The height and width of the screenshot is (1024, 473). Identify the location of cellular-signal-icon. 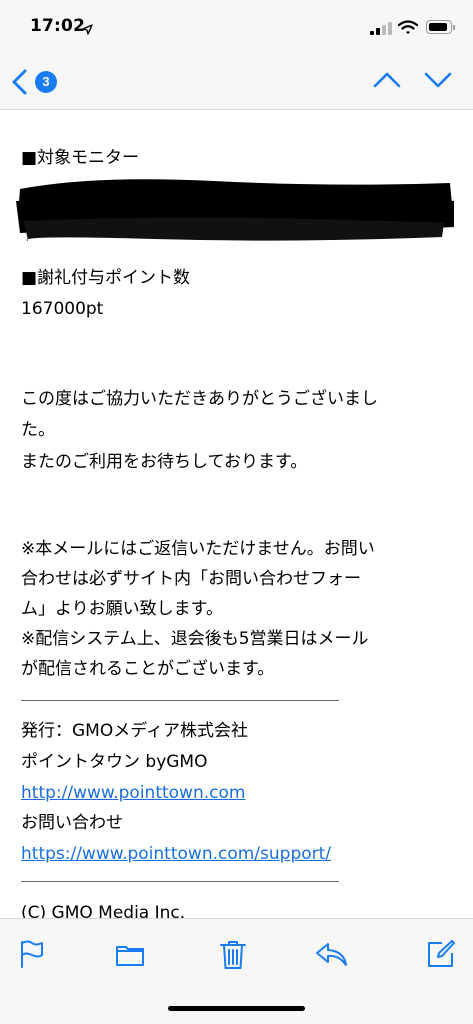
(381, 28).